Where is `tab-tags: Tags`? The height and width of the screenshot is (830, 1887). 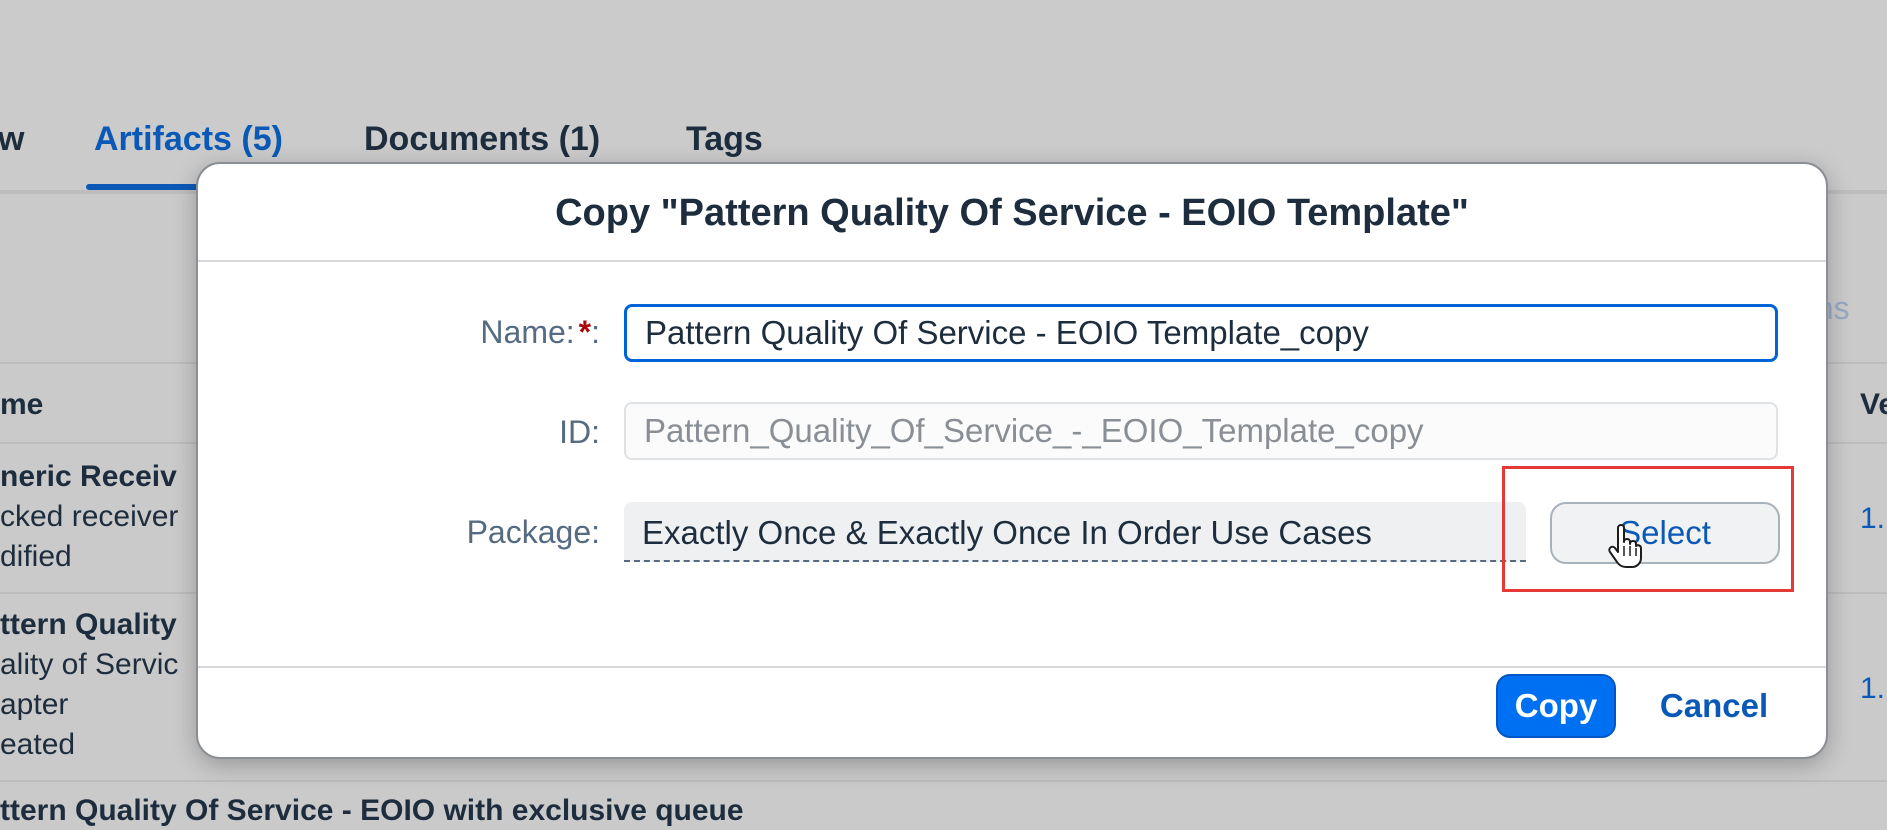
tab-tags: Tags is located at coordinates (724, 139).